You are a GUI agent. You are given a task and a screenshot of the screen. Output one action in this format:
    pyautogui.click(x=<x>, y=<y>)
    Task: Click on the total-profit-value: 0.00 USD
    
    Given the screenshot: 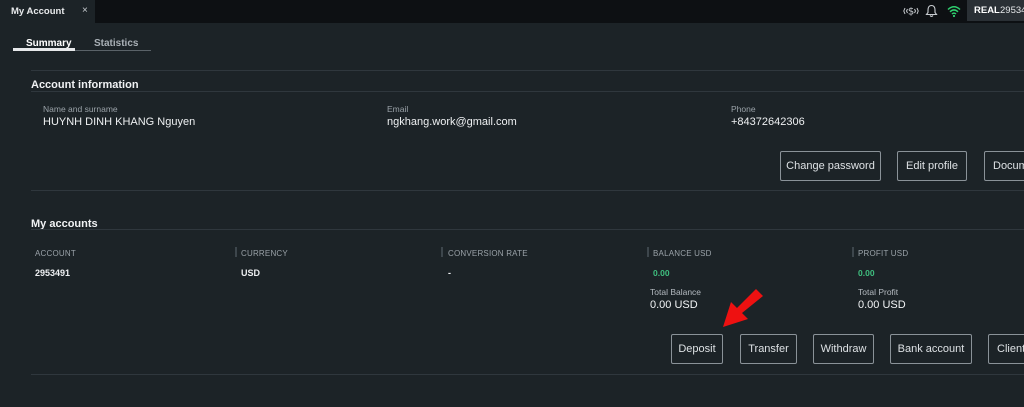 What is the action you would take?
    pyautogui.click(x=882, y=305)
    